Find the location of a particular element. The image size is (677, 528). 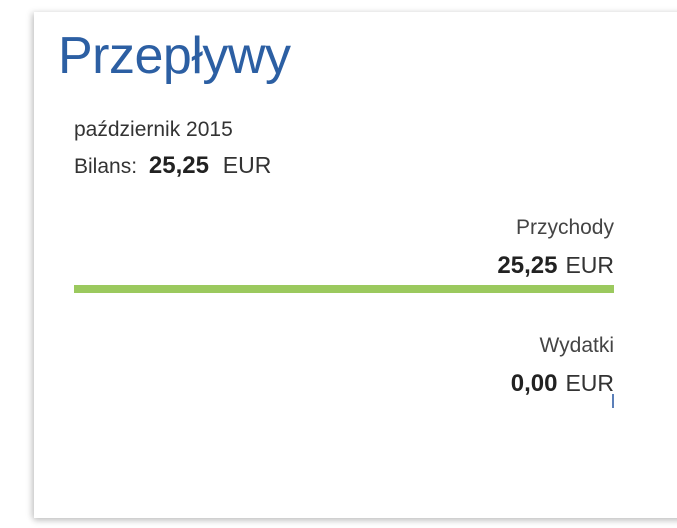

expenses-bar is located at coordinates (613, 401).